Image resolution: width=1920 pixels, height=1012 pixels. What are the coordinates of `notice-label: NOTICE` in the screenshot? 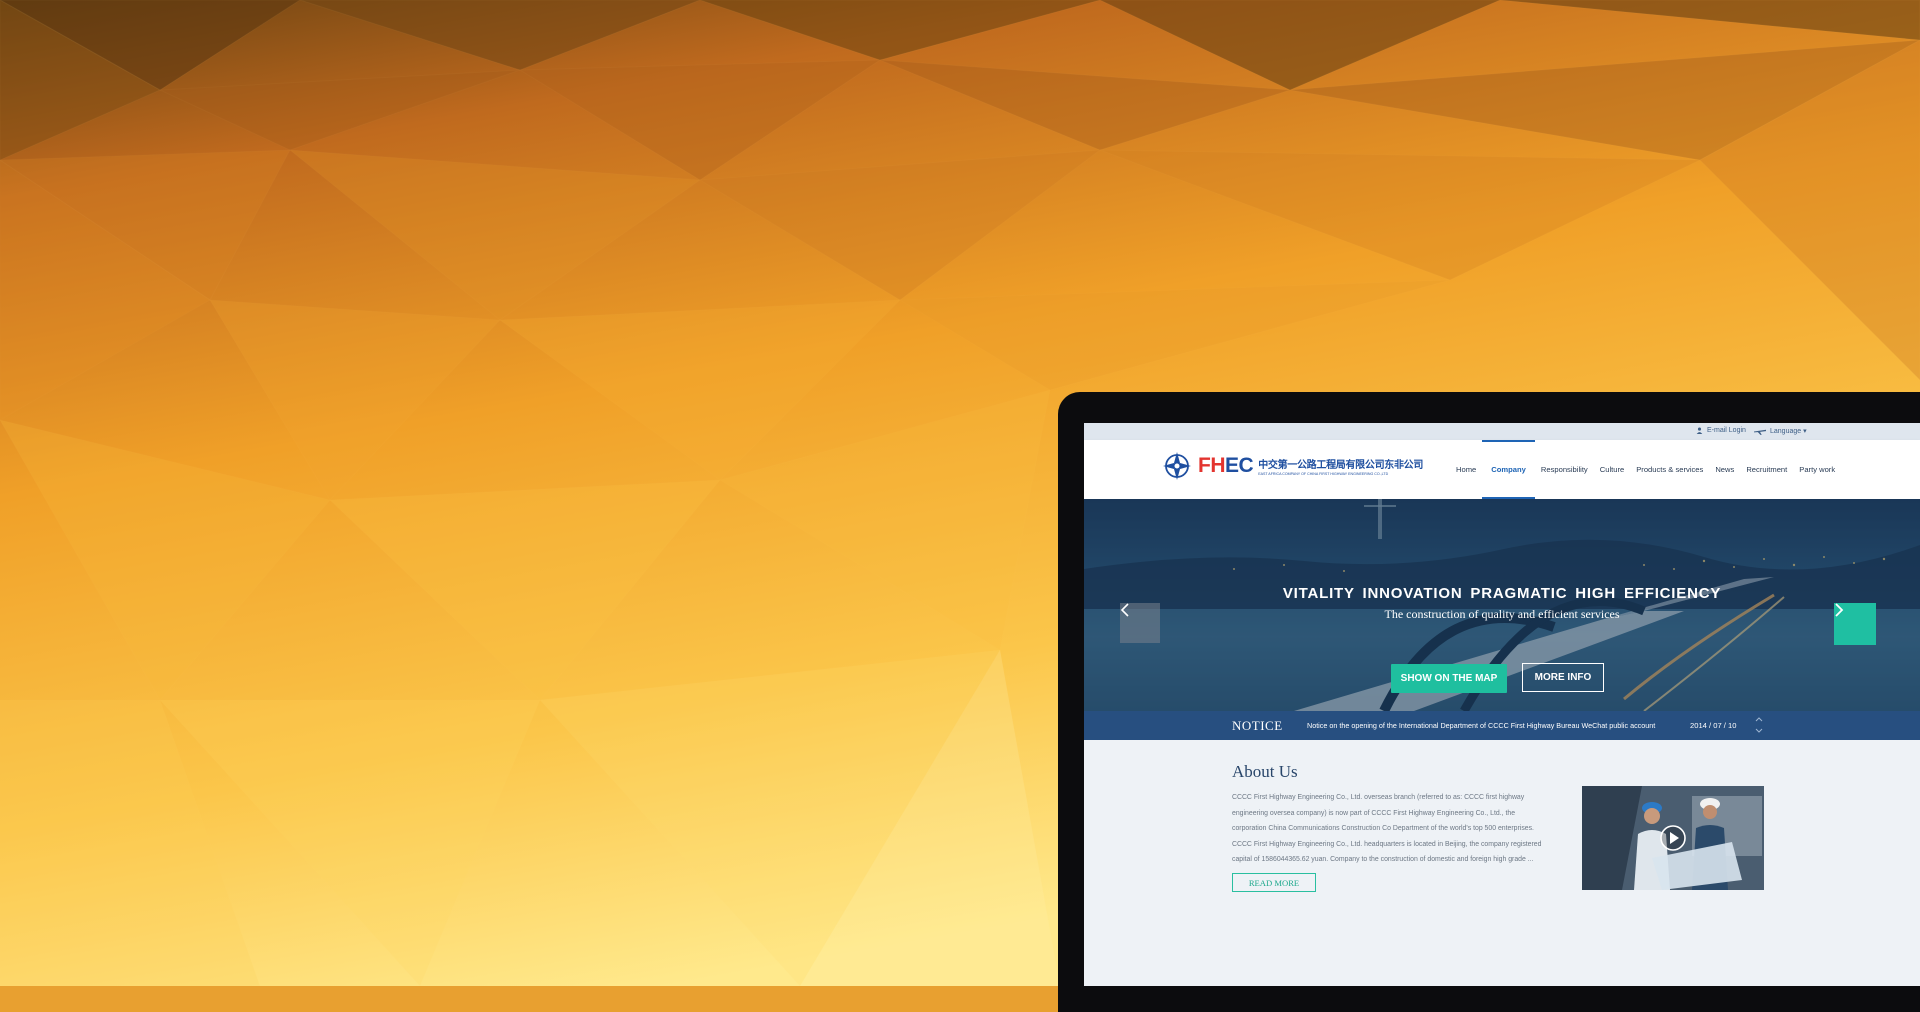 It's located at (1257, 725).